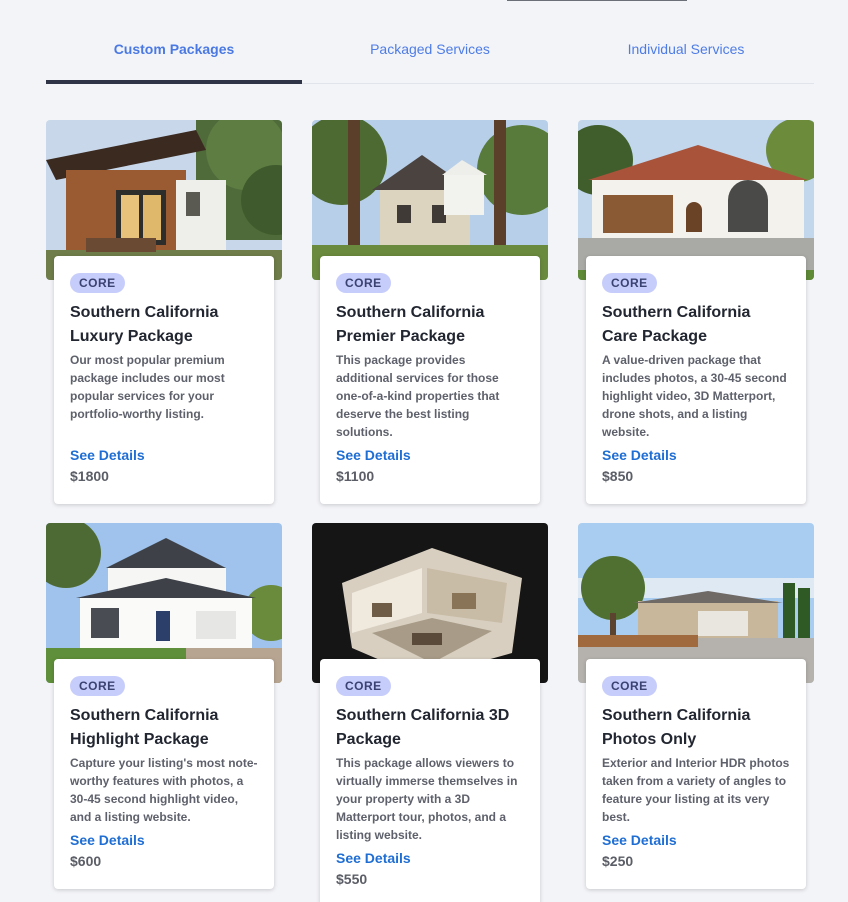  I want to click on package-price: $600, so click(86, 861).